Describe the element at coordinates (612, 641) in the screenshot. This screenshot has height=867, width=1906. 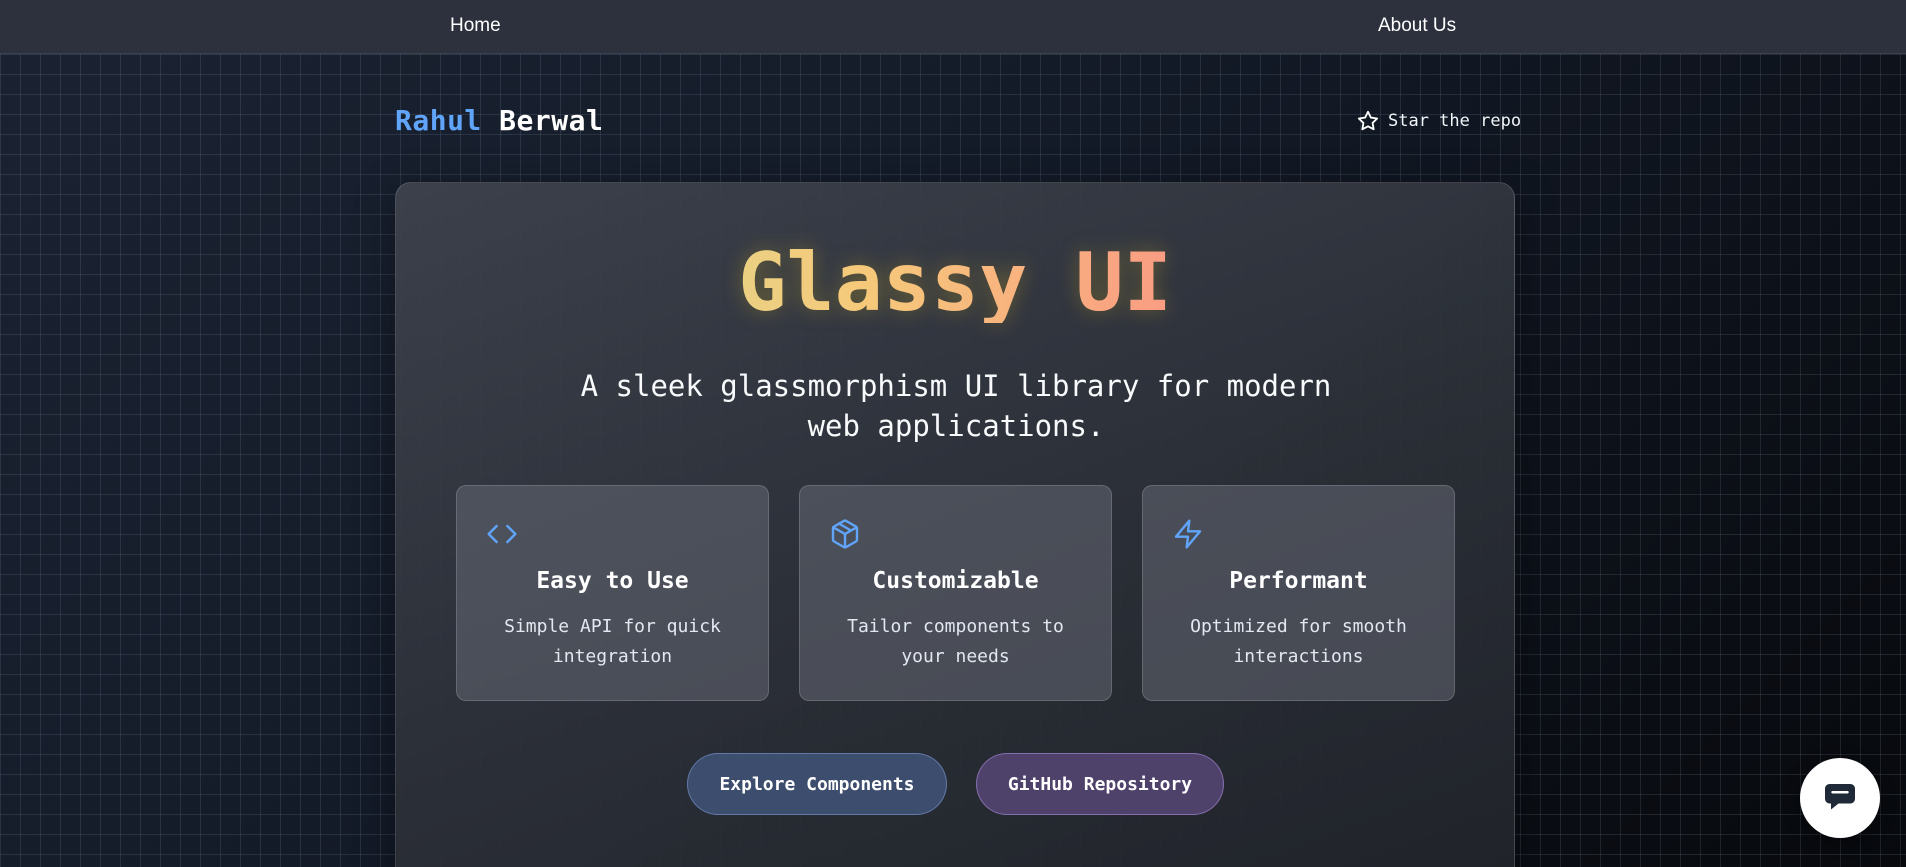
I see `feature-description: Simple API for quick integration` at that location.